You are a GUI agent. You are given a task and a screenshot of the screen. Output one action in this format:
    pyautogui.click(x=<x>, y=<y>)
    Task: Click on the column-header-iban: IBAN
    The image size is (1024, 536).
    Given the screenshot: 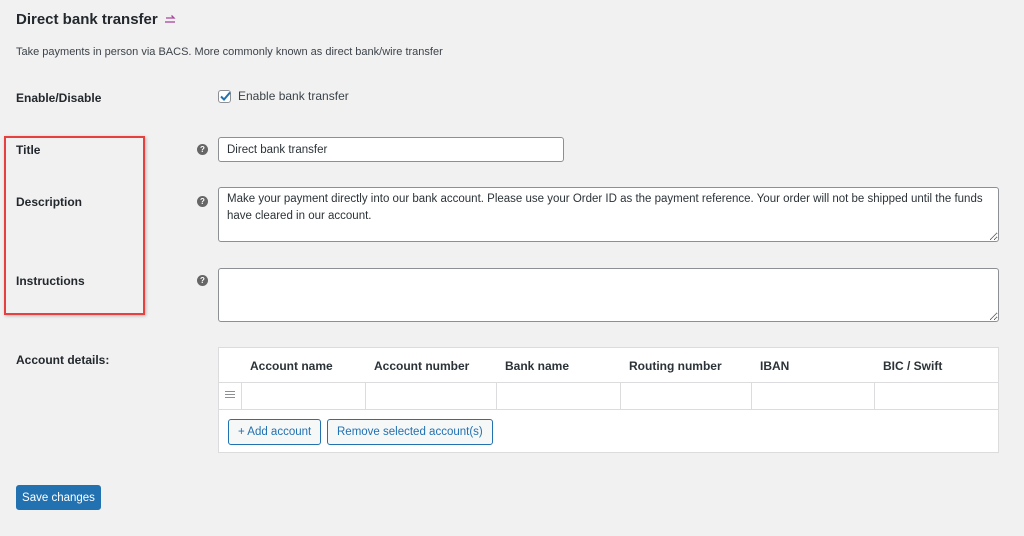 What is the action you would take?
    pyautogui.click(x=775, y=366)
    